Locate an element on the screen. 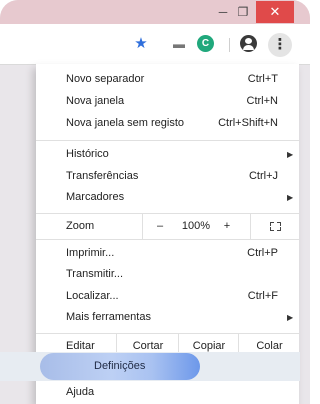 The height and width of the screenshot is (404, 320). maximize-button: ❐ is located at coordinates (243, 12).